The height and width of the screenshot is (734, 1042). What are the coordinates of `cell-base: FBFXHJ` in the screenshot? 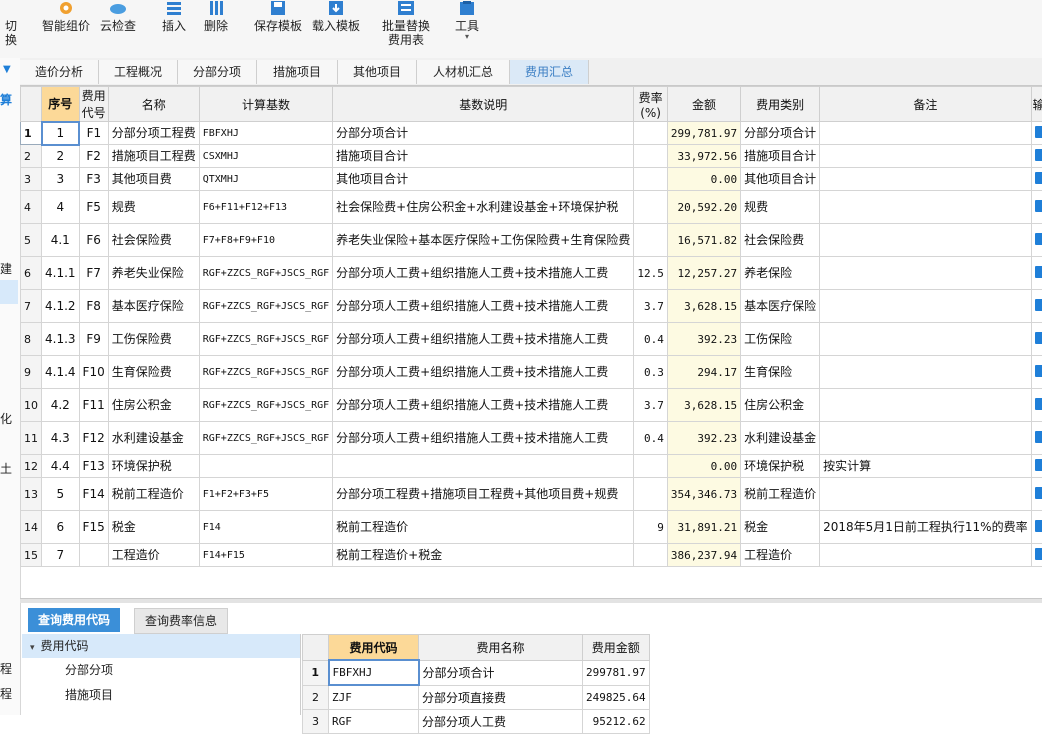 It's located at (265, 133).